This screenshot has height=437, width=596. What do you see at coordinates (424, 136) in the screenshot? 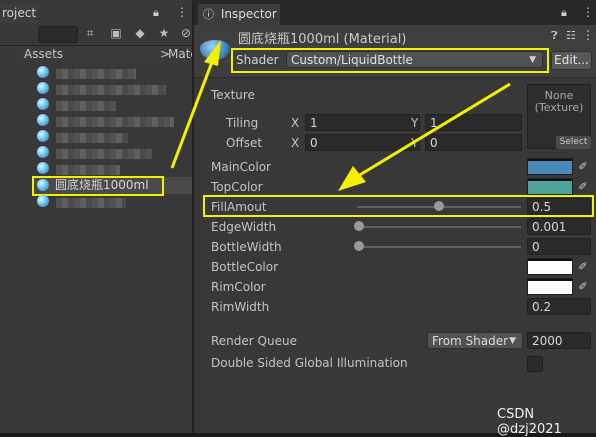
I see `arrow-shader-to-fillamount` at bounding box center [424, 136].